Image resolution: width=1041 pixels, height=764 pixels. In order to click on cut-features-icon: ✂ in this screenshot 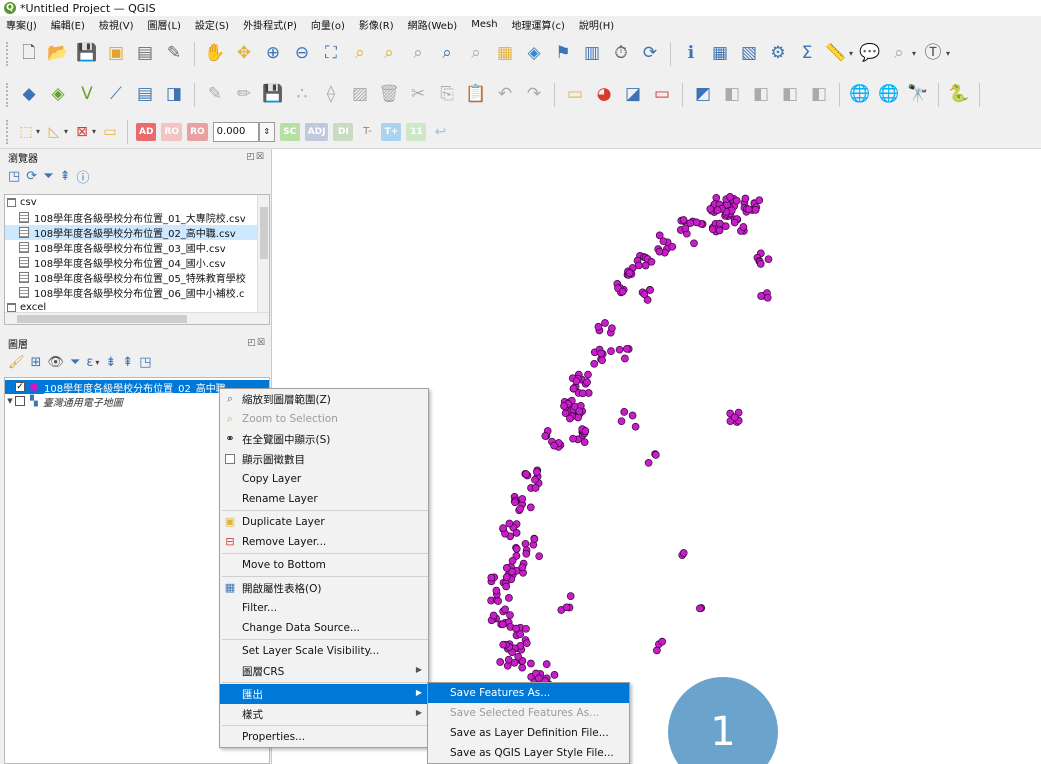, I will do `click(418, 95)`.